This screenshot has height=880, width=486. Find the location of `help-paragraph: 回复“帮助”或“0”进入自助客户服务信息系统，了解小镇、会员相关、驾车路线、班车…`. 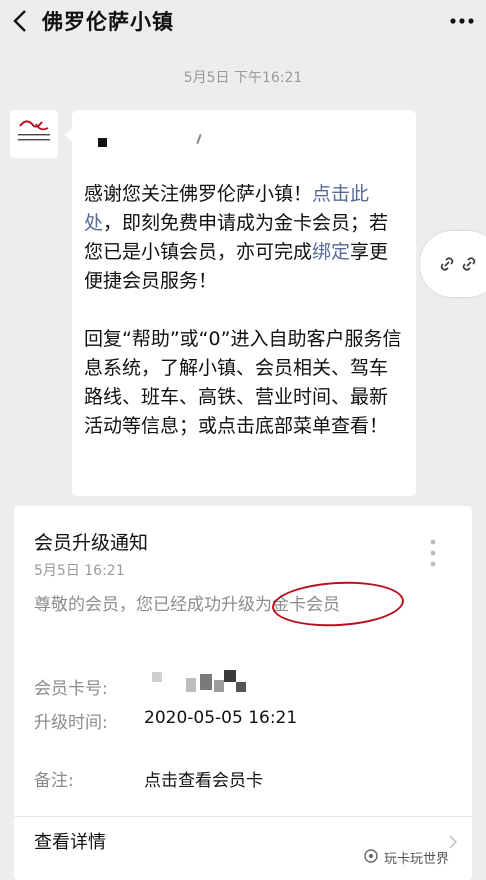

help-paragraph: 回复“帮助”或“0”进入自助客户服务信息系统，了解小镇、会员相关、驾车路线、班车… is located at coordinates (243, 382).